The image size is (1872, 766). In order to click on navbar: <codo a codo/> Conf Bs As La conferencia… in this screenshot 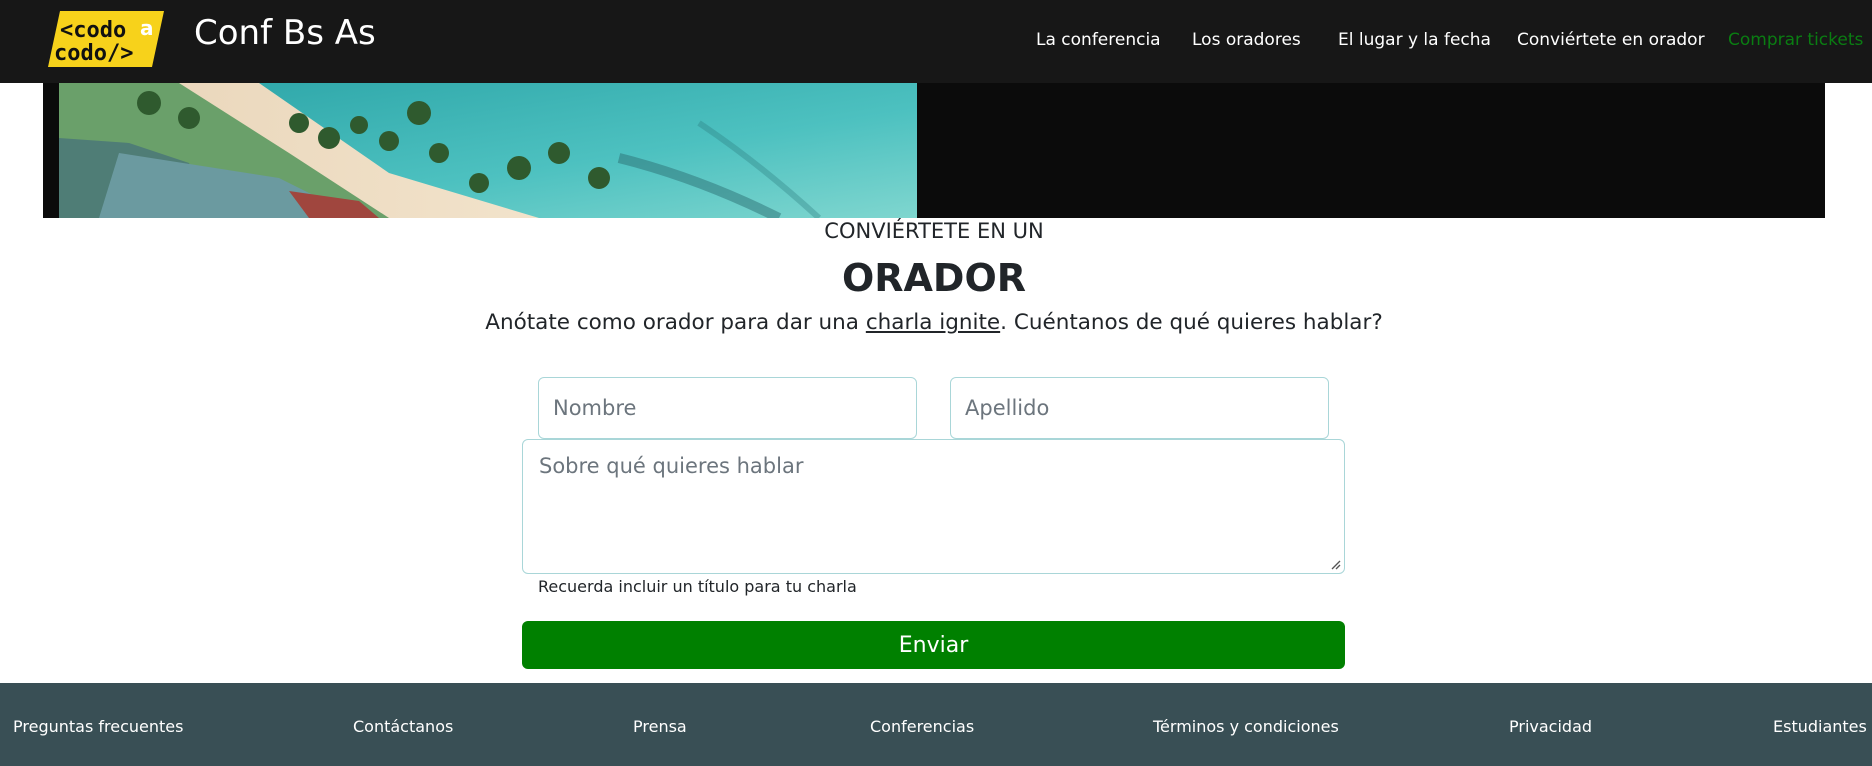, I will do `click(936, 41)`.